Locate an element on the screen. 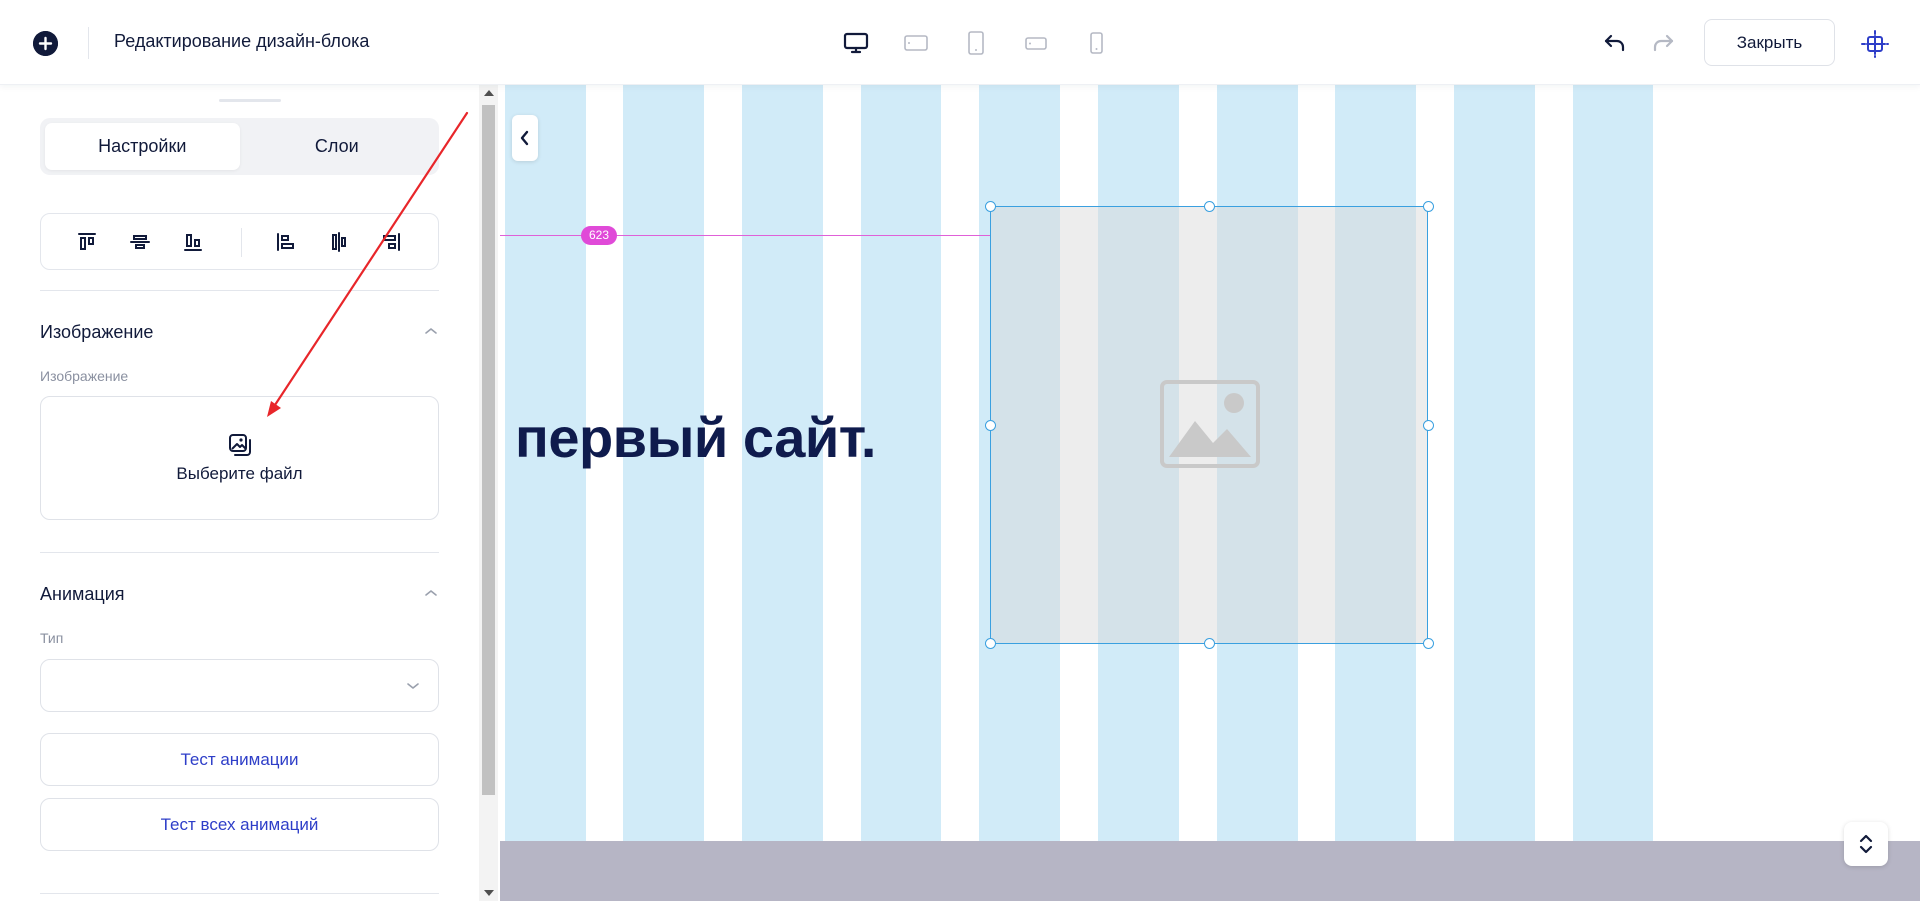 The height and width of the screenshot is (901, 1920). device-phone-landscape-button is located at coordinates (1036, 43).